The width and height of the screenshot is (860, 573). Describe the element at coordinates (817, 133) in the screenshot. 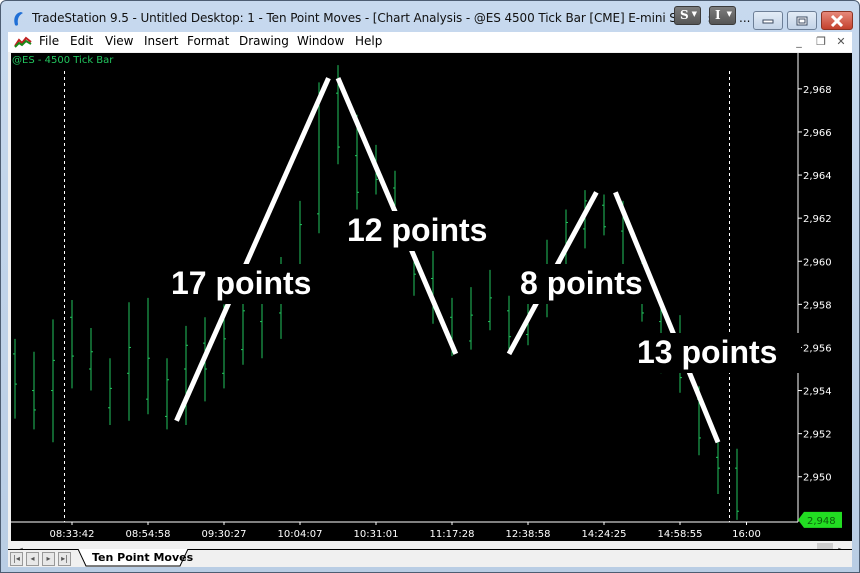

I see `y-tick-label: 2,966` at that location.